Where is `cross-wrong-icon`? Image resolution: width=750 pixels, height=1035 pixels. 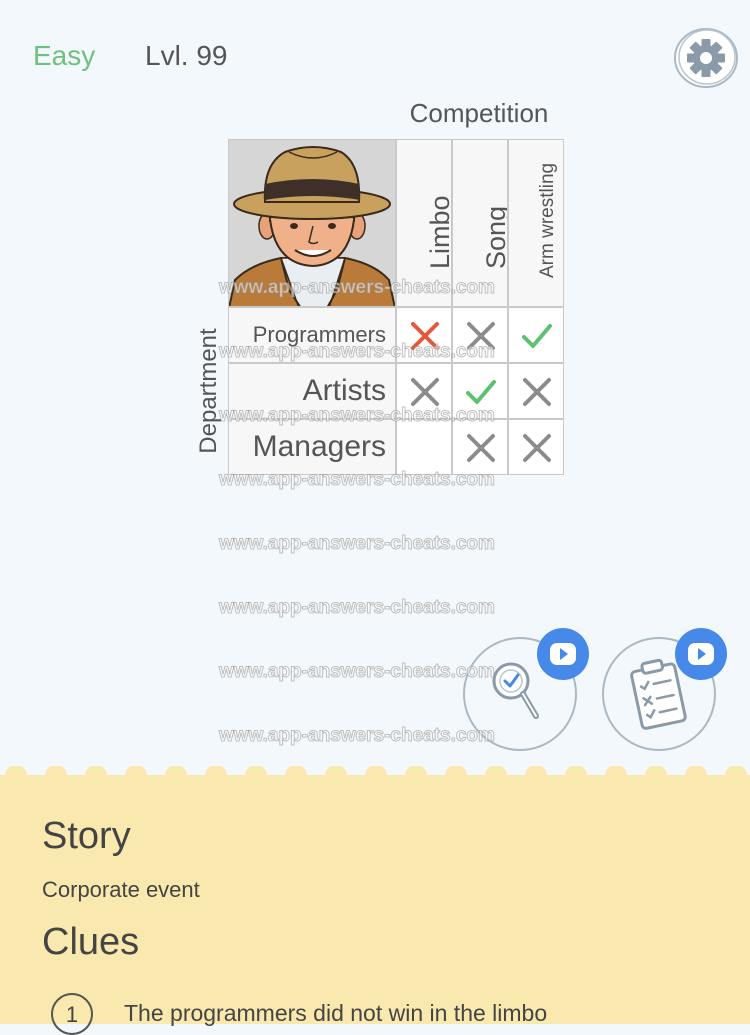 cross-wrong-icon is located at coordinates (425, 336).